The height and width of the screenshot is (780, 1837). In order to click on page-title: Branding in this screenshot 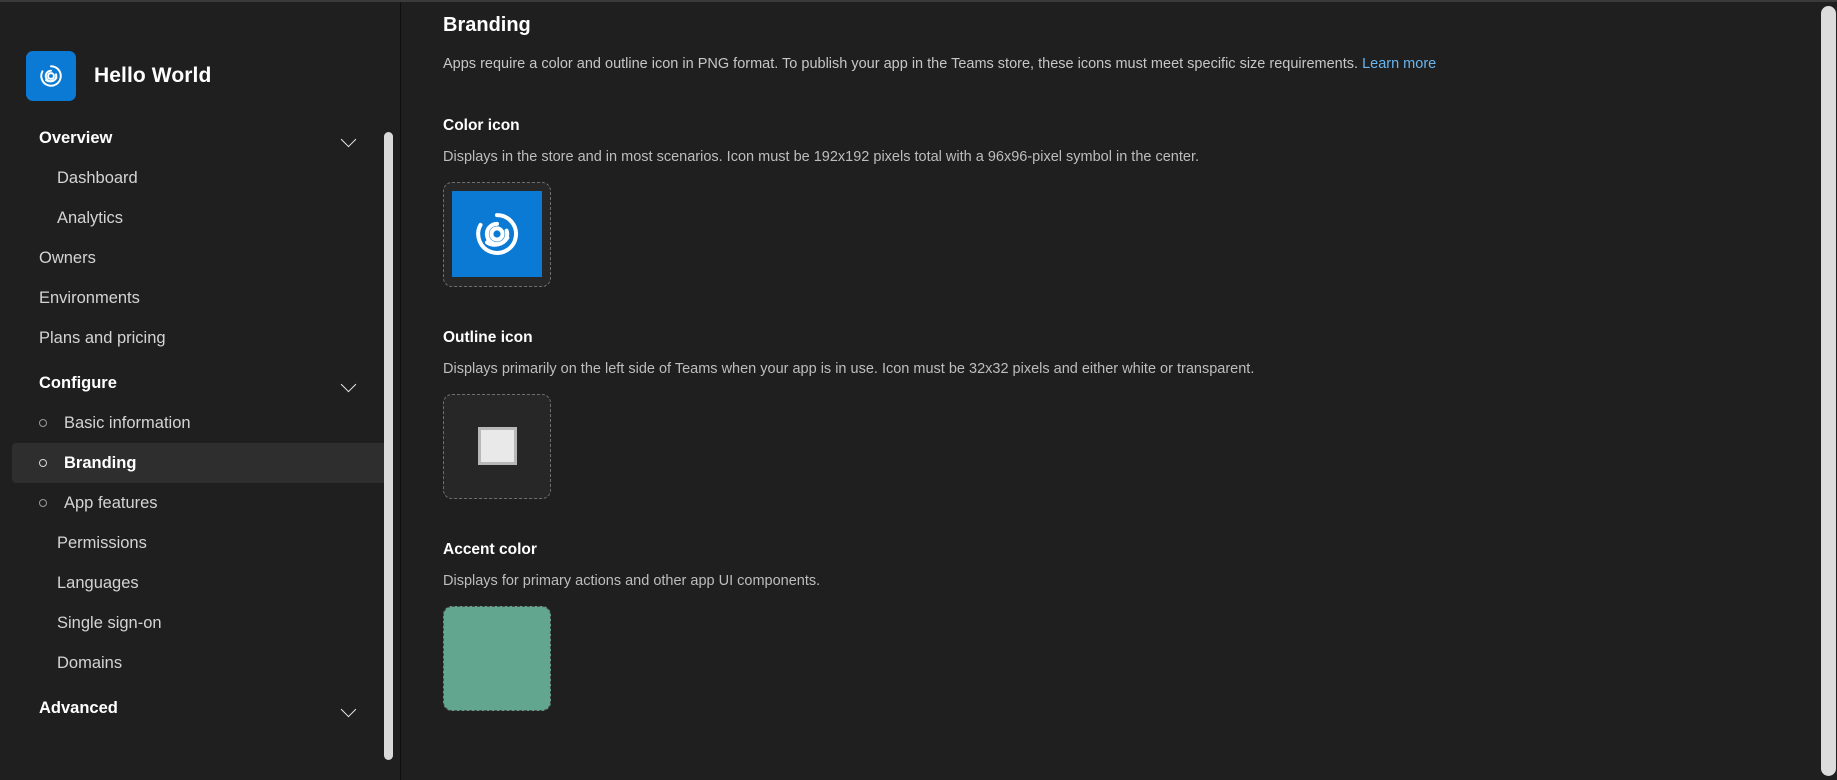, I will do `click(487, 25)`.